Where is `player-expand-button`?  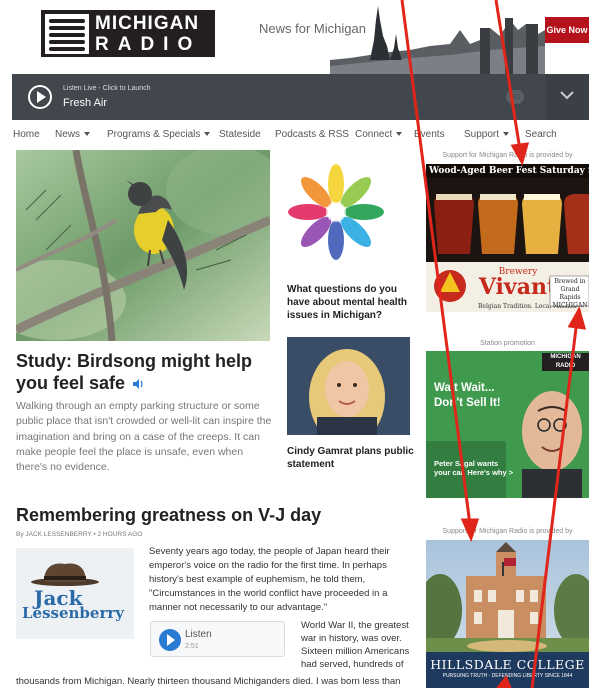
player-expand-button is located at coordinates (567, 97).